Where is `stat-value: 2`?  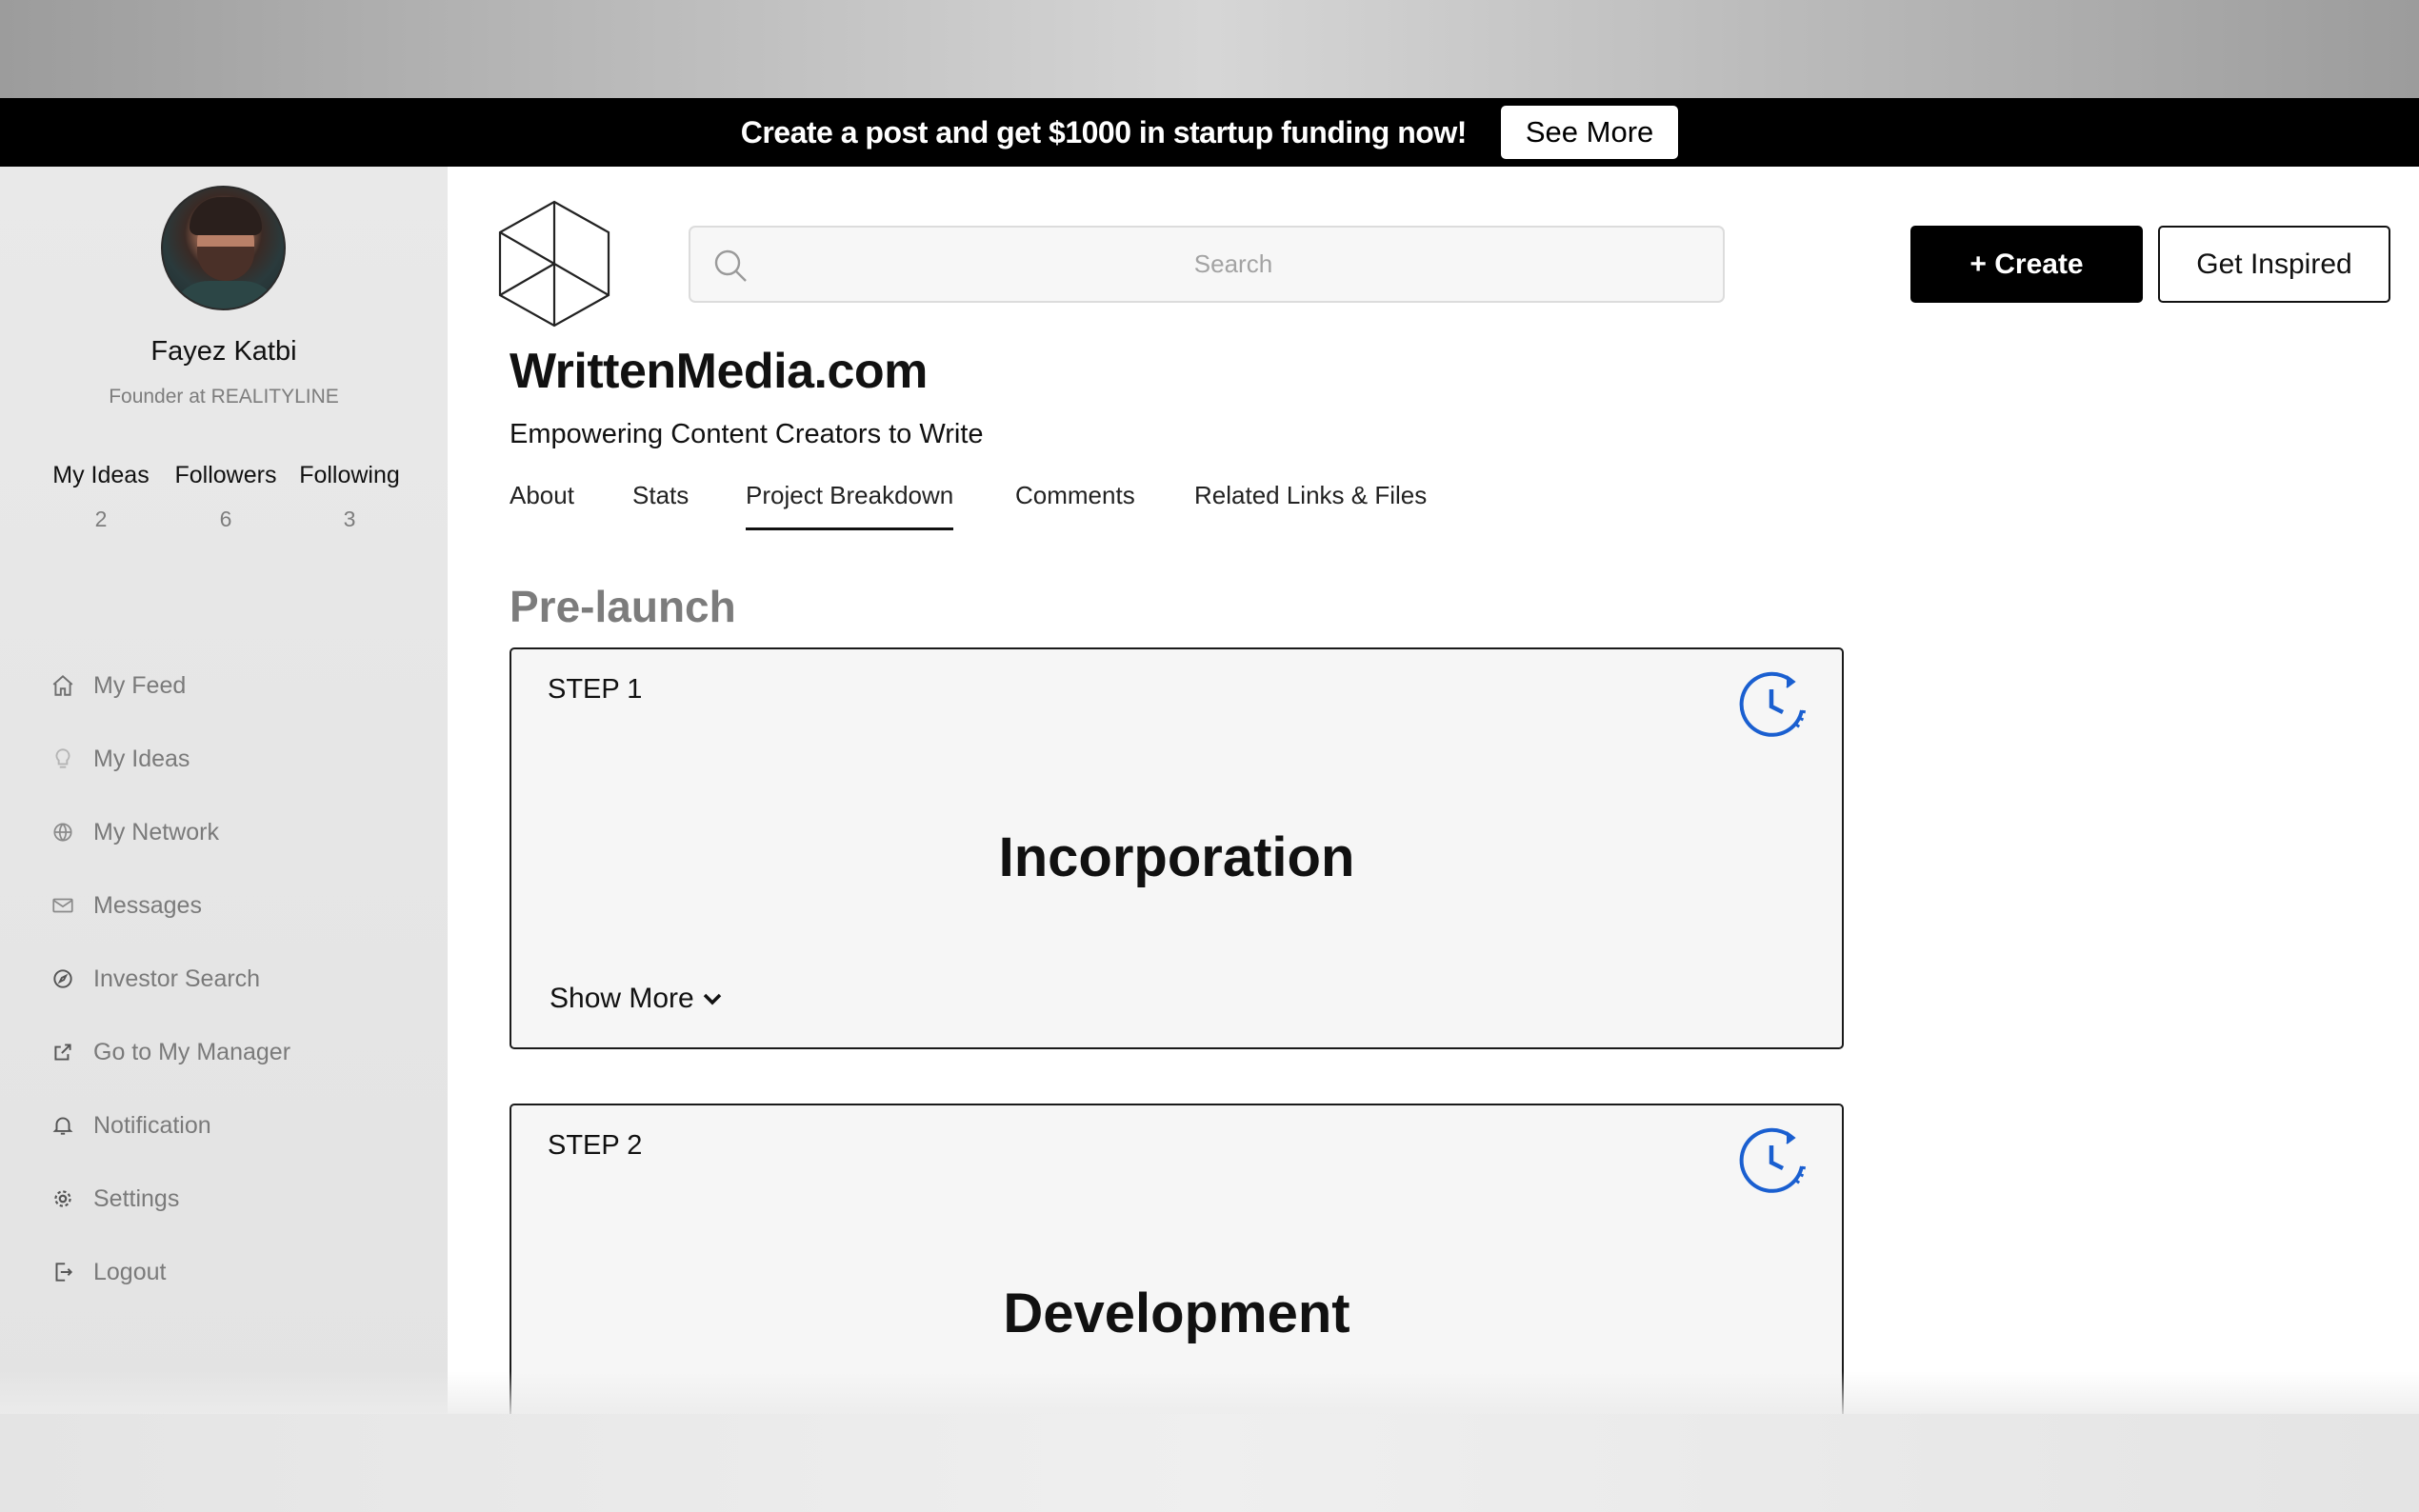 stat-value: 2 is located at coordinates (101, 519).